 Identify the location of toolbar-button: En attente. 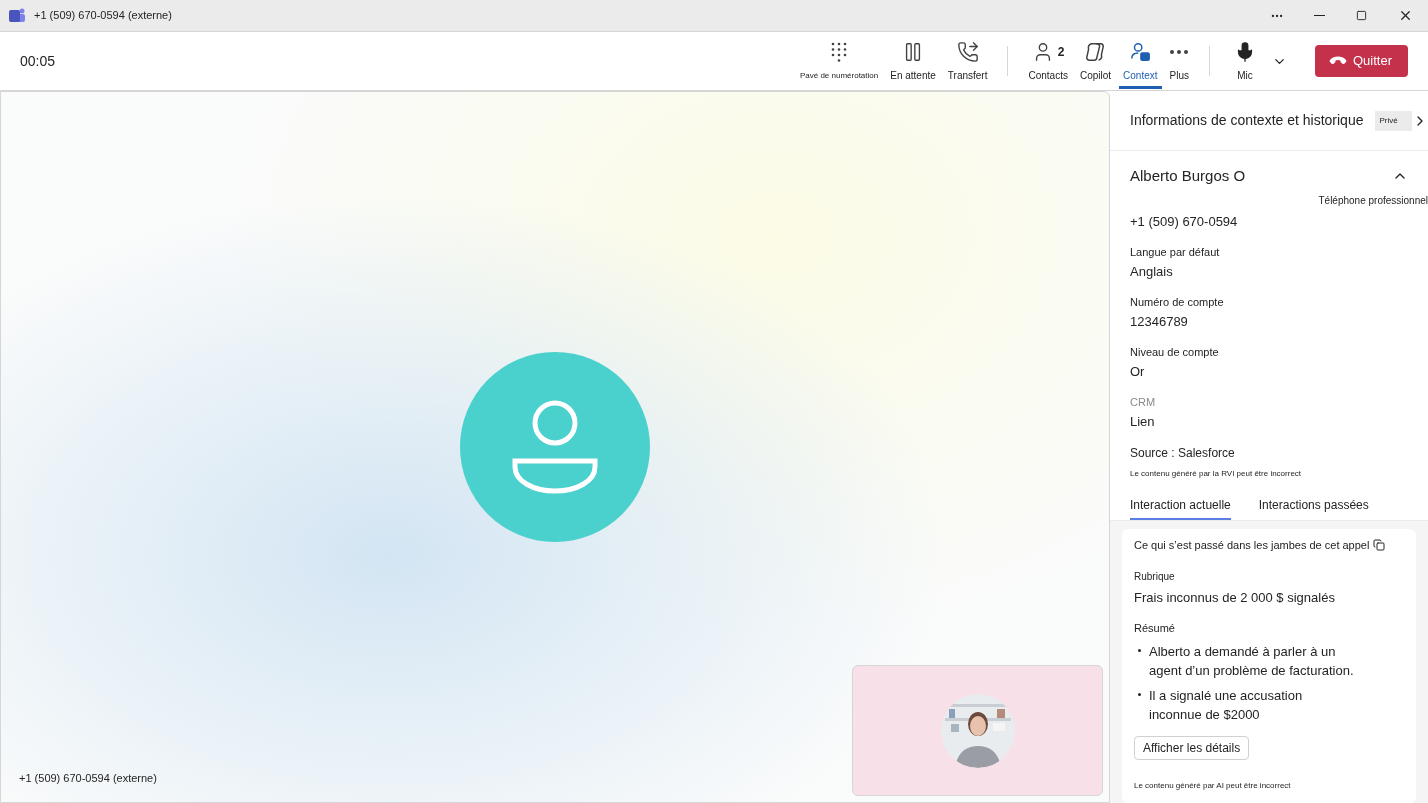
(913, 61).